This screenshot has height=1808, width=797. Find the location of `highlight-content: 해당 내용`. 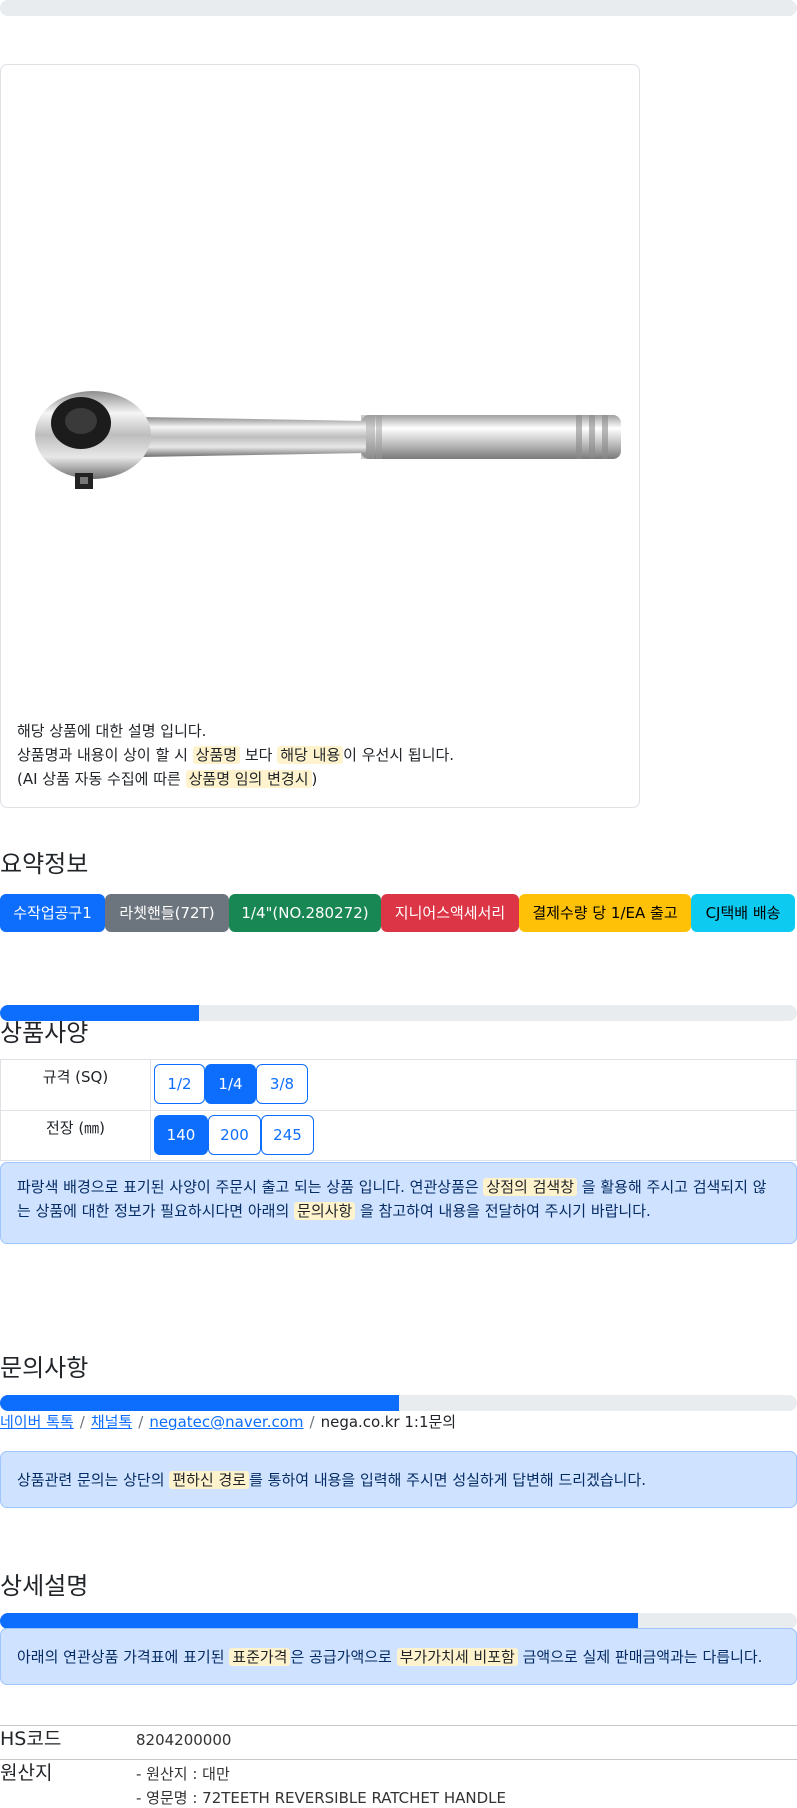

highlight-content: 해당 내용 is located at coordinates (310, 755).